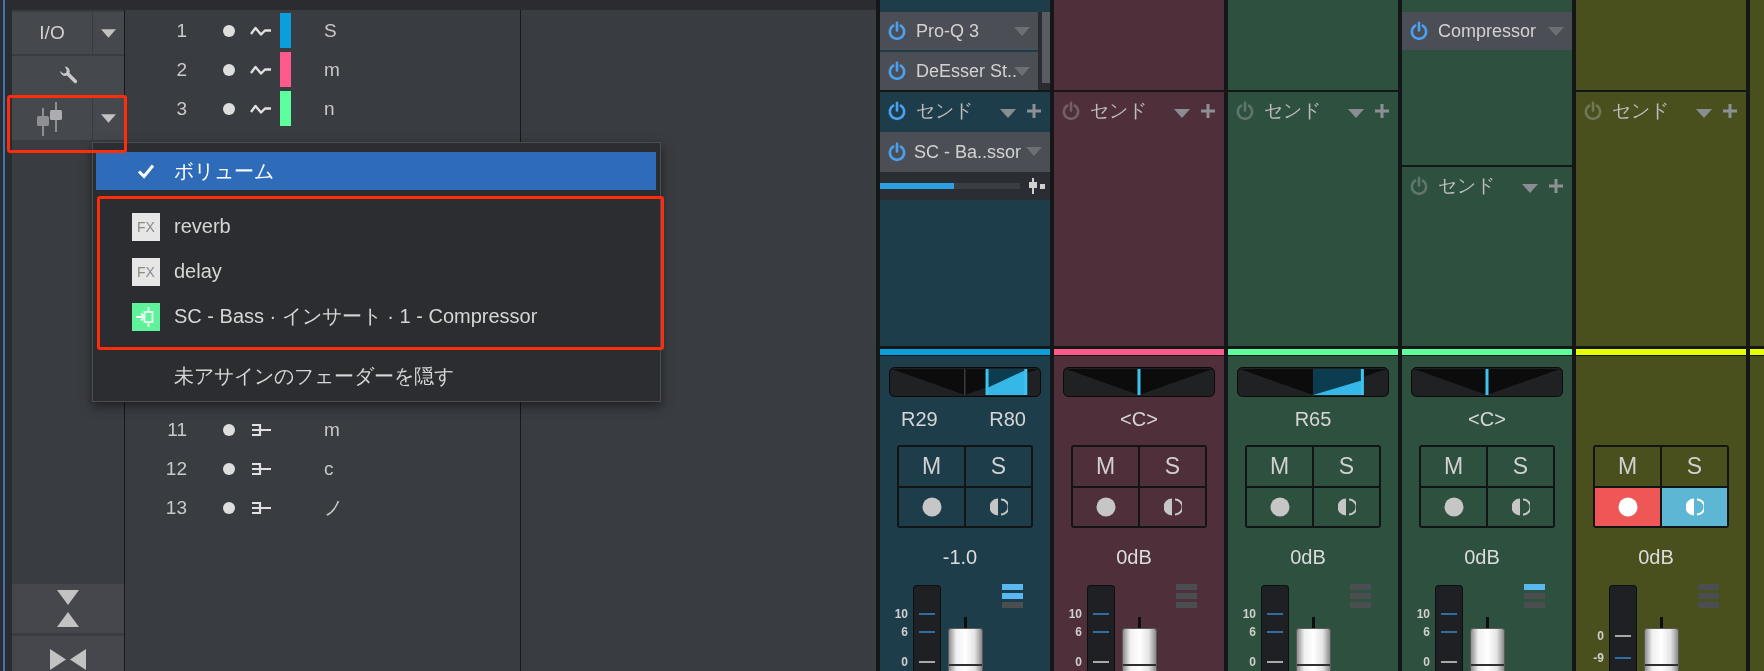 This screenshot has height=671, width=1764. Describe the element at coordinates (329, 108) in the screenshot. I see `track-name: n` at that location.